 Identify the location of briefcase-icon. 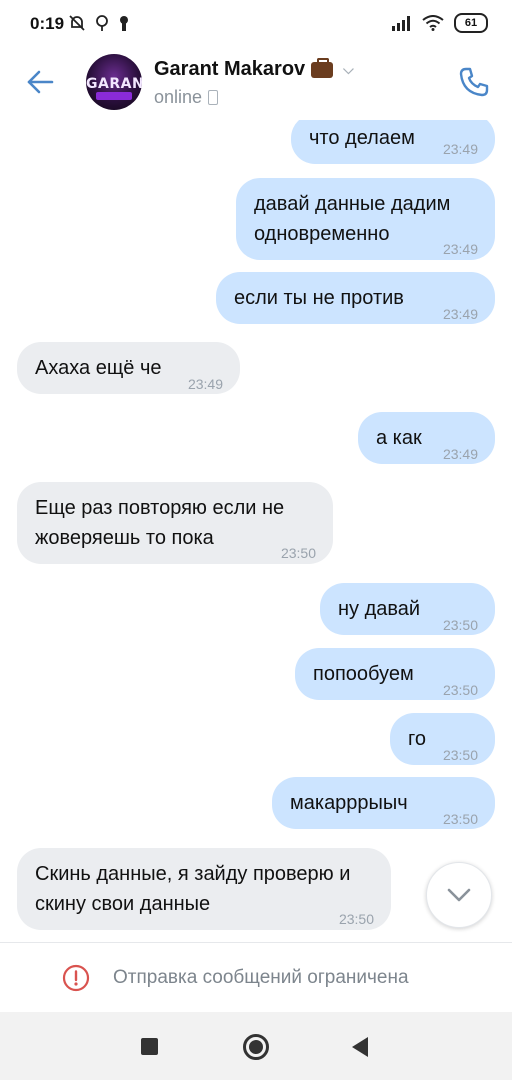
(322, 67).